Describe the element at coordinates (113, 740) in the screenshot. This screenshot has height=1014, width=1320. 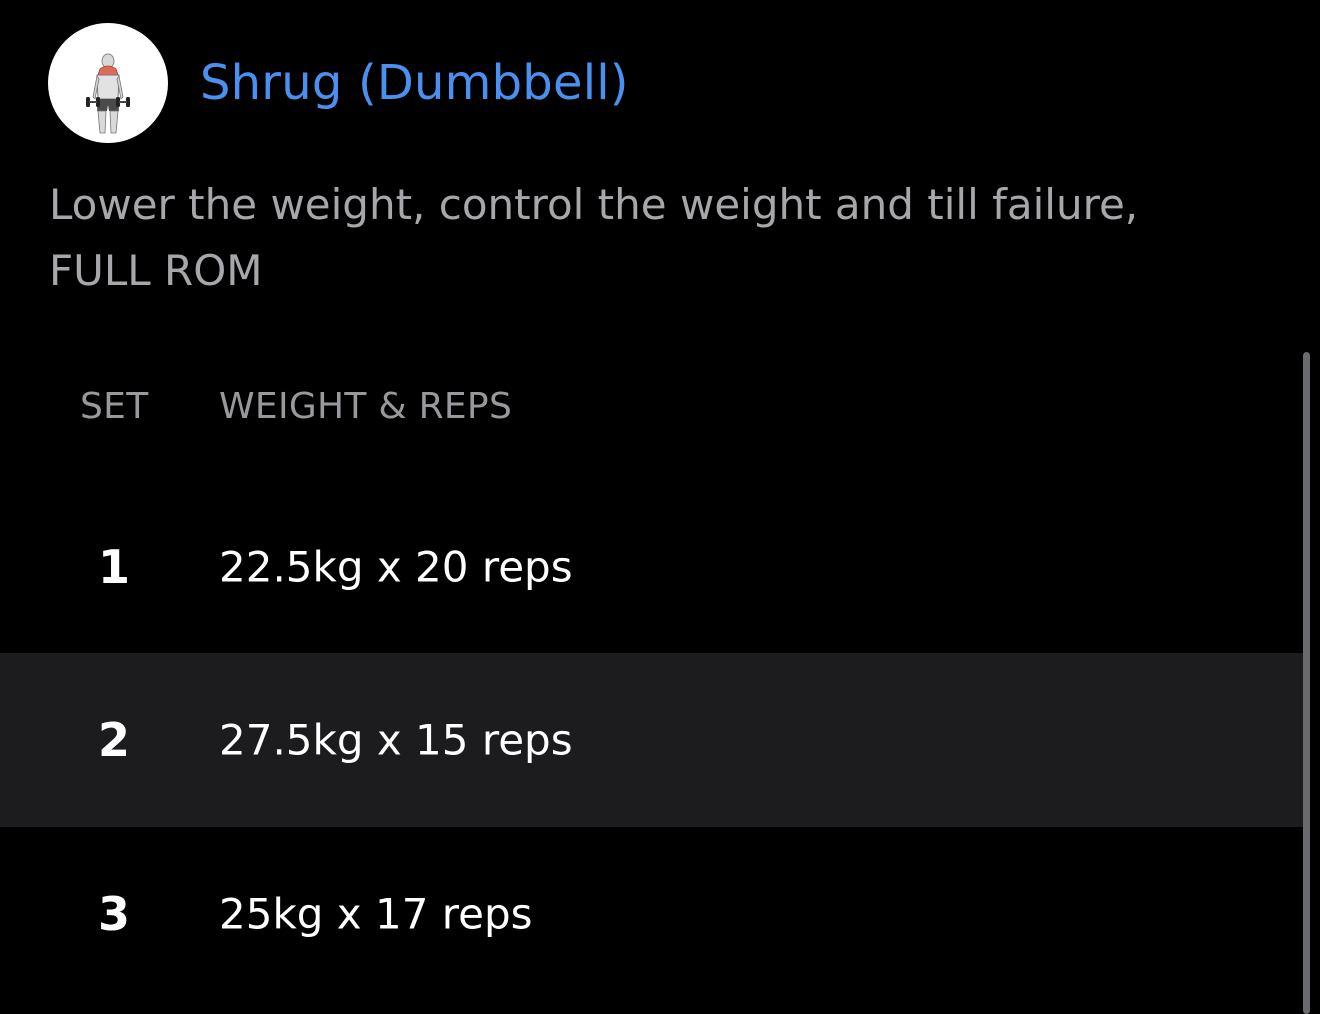
I see `set-number: 2` at that location.